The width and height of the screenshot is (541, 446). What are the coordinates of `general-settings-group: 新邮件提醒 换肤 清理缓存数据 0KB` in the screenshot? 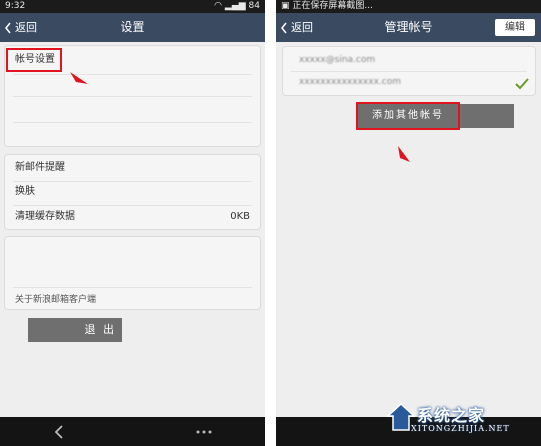 It's located at (132, 192).